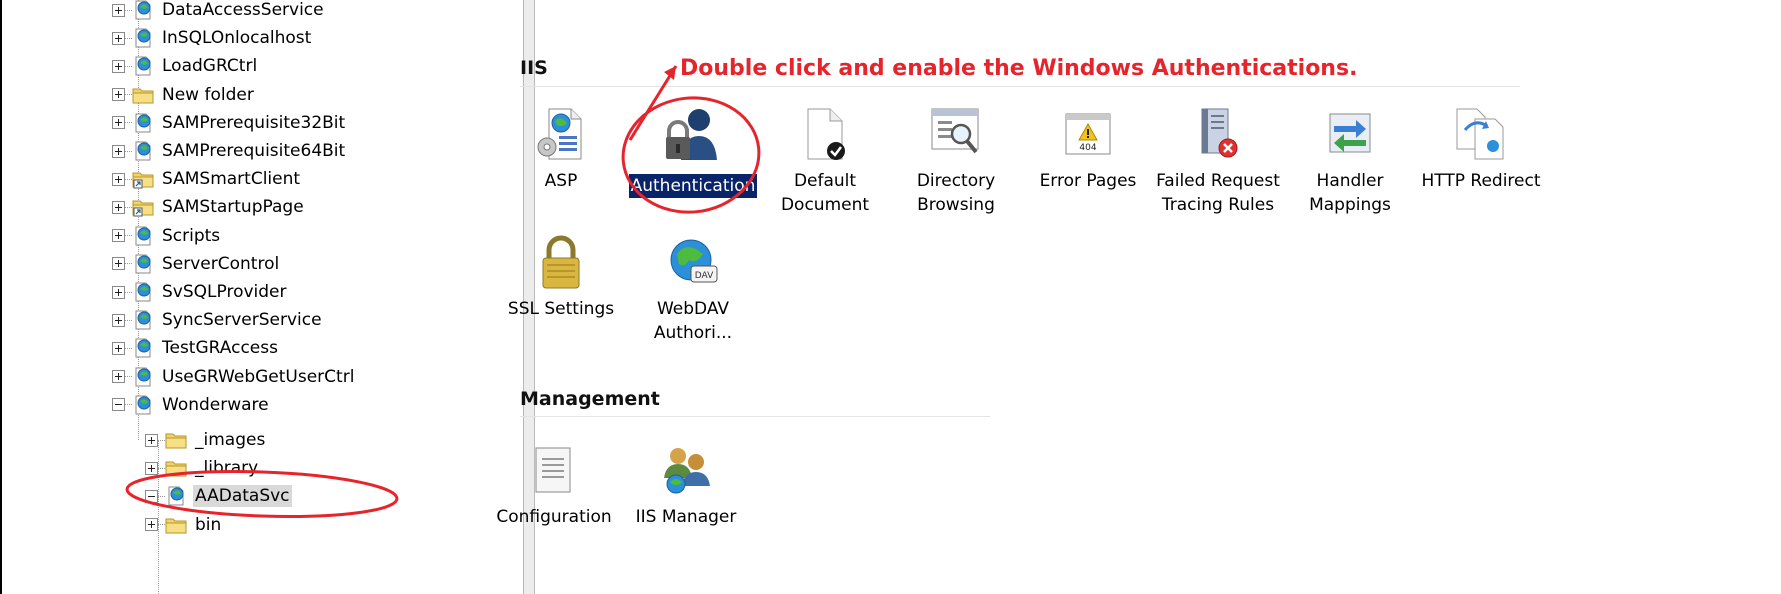 The image size is (1781, 594). I want to click on tree-item: SAMStartupPage, so click(209, 207).